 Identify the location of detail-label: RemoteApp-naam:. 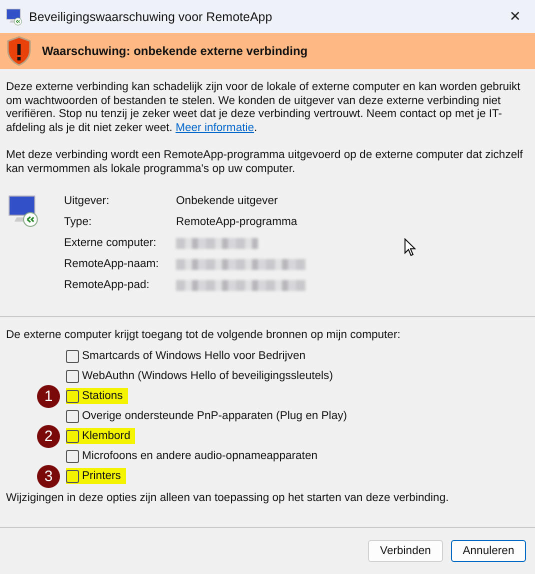
(112, 264).